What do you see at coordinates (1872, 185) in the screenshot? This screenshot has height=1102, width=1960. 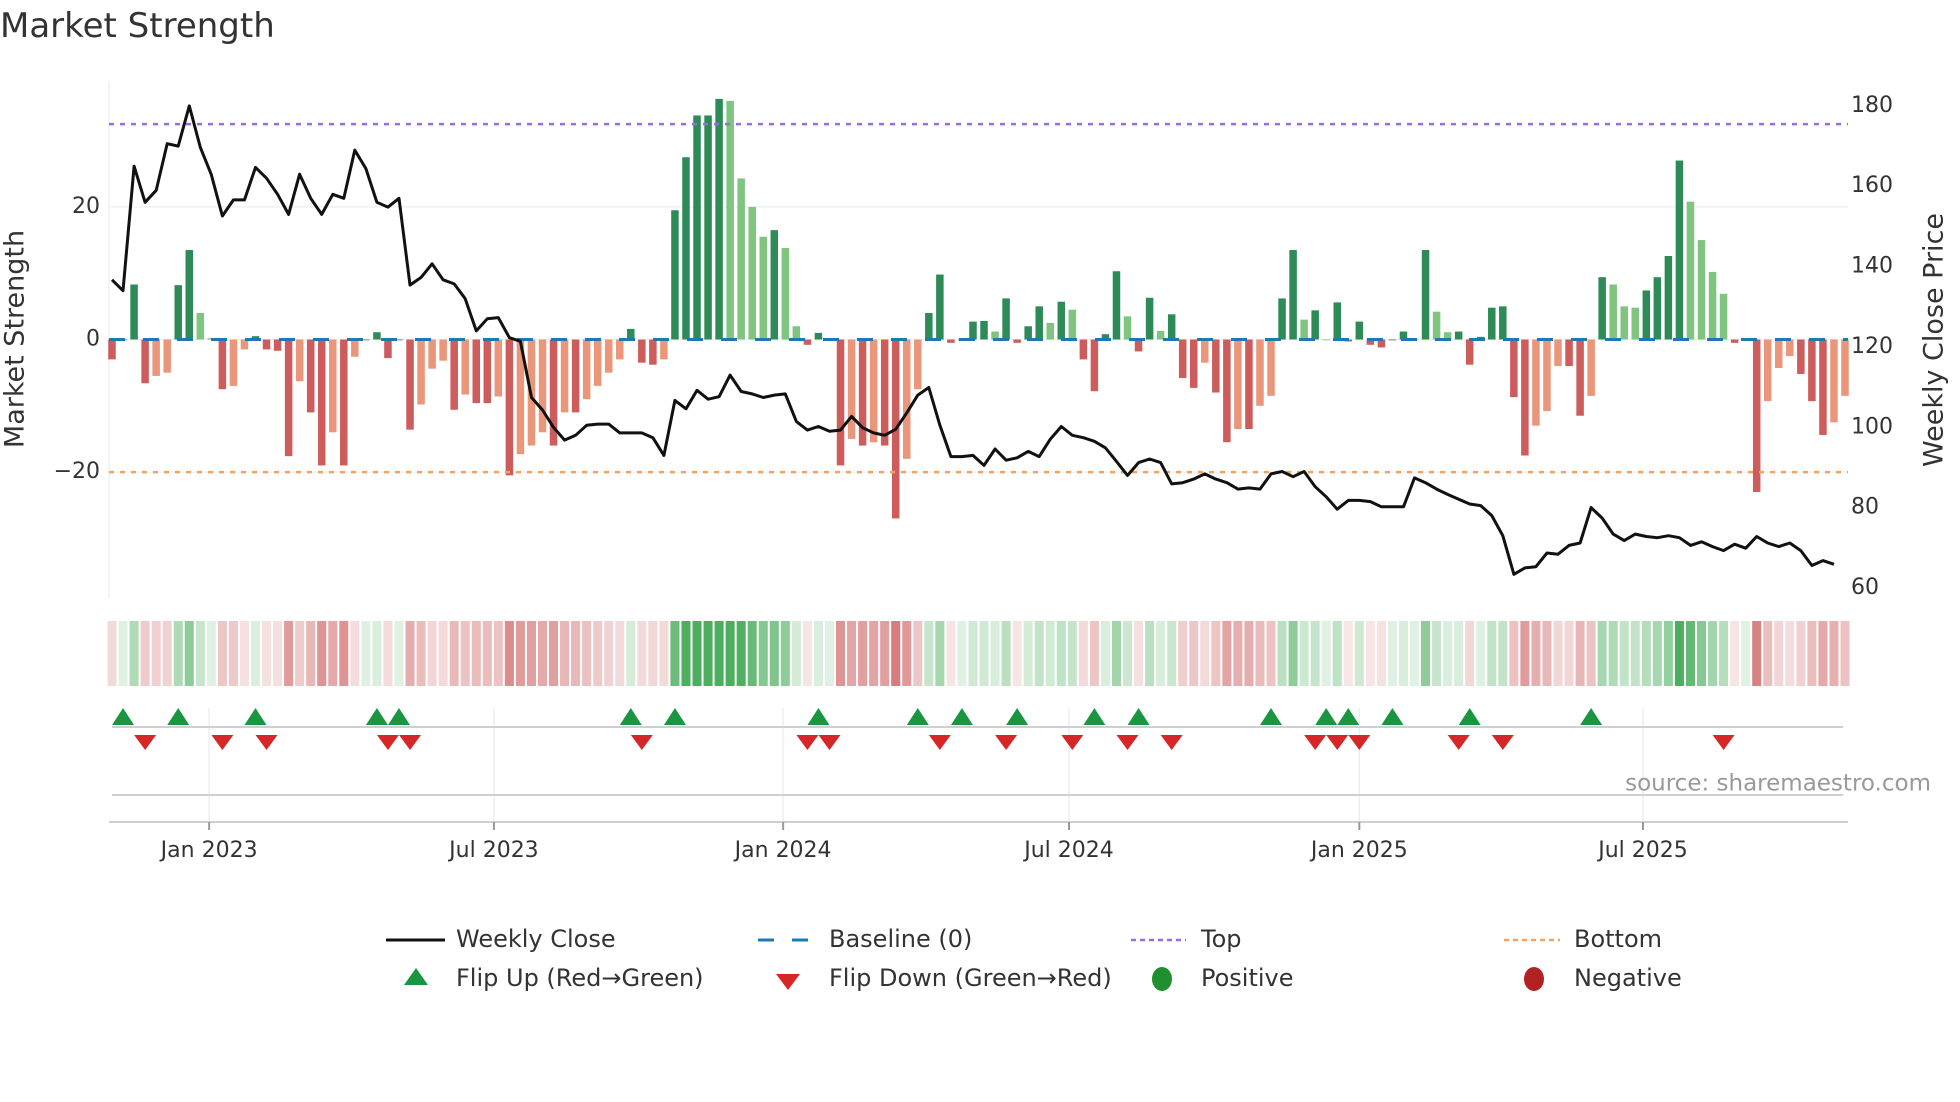 I see `y2-tick-label: 160` at bounding box center [1872, 185].